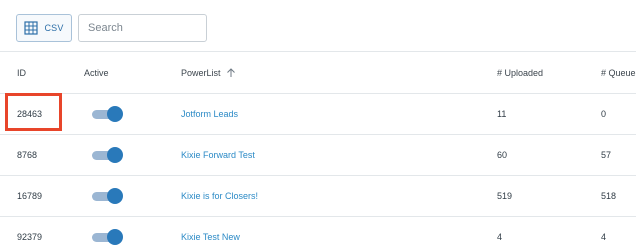 The width and height of the screenshot is (636, 250). Describe the element at coordinates (54, 28) in the screenshot. I see `csv-button-label: CSV` at that location.